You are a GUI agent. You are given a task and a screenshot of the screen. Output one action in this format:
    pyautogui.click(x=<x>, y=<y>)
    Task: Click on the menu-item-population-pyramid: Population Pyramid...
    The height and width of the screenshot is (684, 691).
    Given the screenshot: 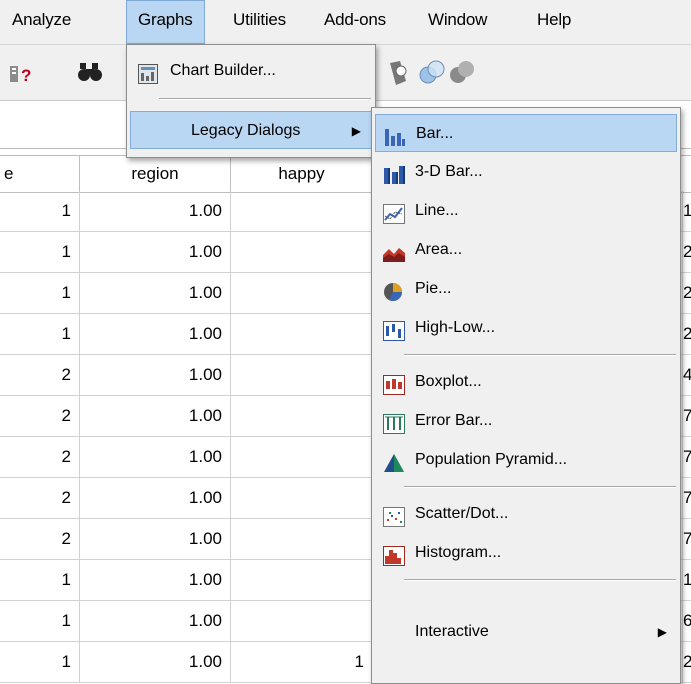 What is the action you would take?
    pyautogui.click(x=526, y=460)
    